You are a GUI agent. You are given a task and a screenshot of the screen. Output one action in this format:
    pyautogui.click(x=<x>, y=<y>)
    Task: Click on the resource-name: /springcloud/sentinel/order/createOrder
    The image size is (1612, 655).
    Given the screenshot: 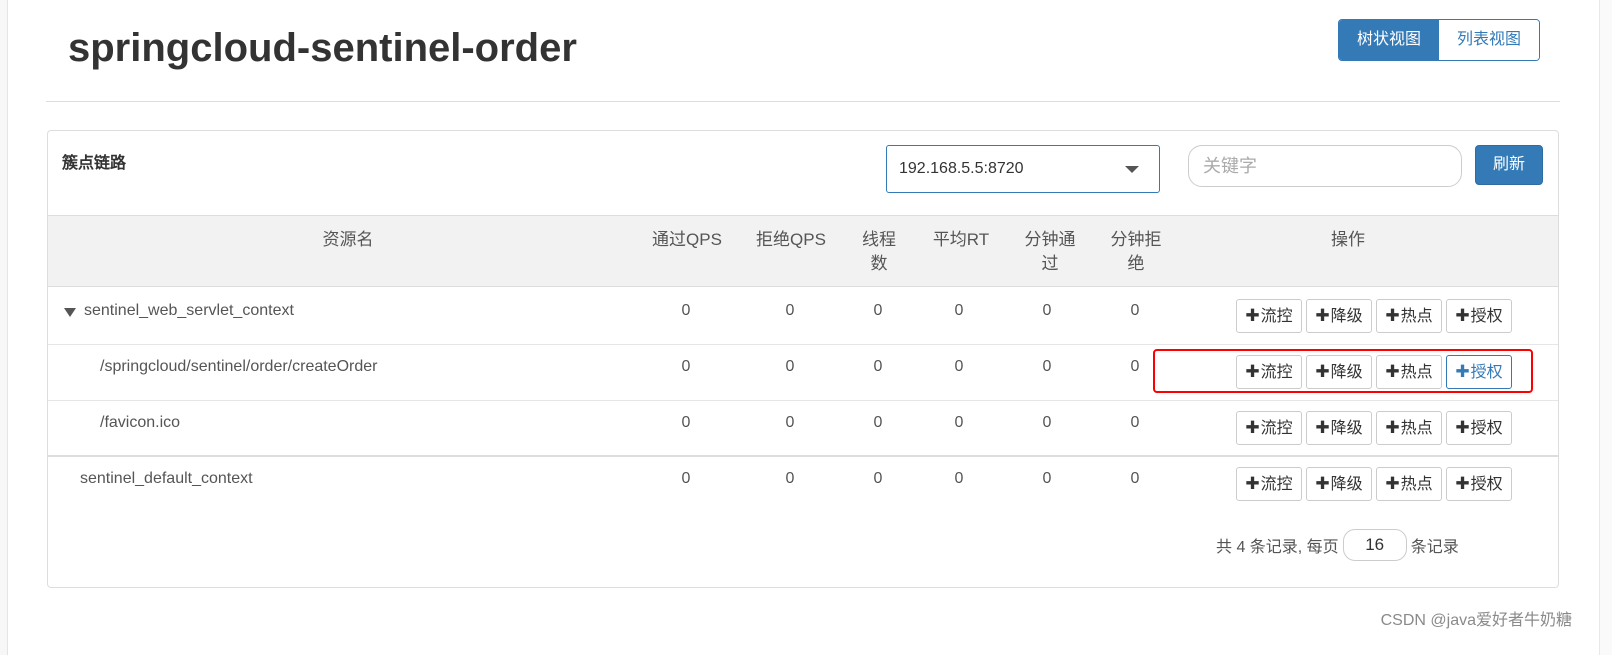 What is the action you would take?
    pyautogui.click(x=239, y=366)
    